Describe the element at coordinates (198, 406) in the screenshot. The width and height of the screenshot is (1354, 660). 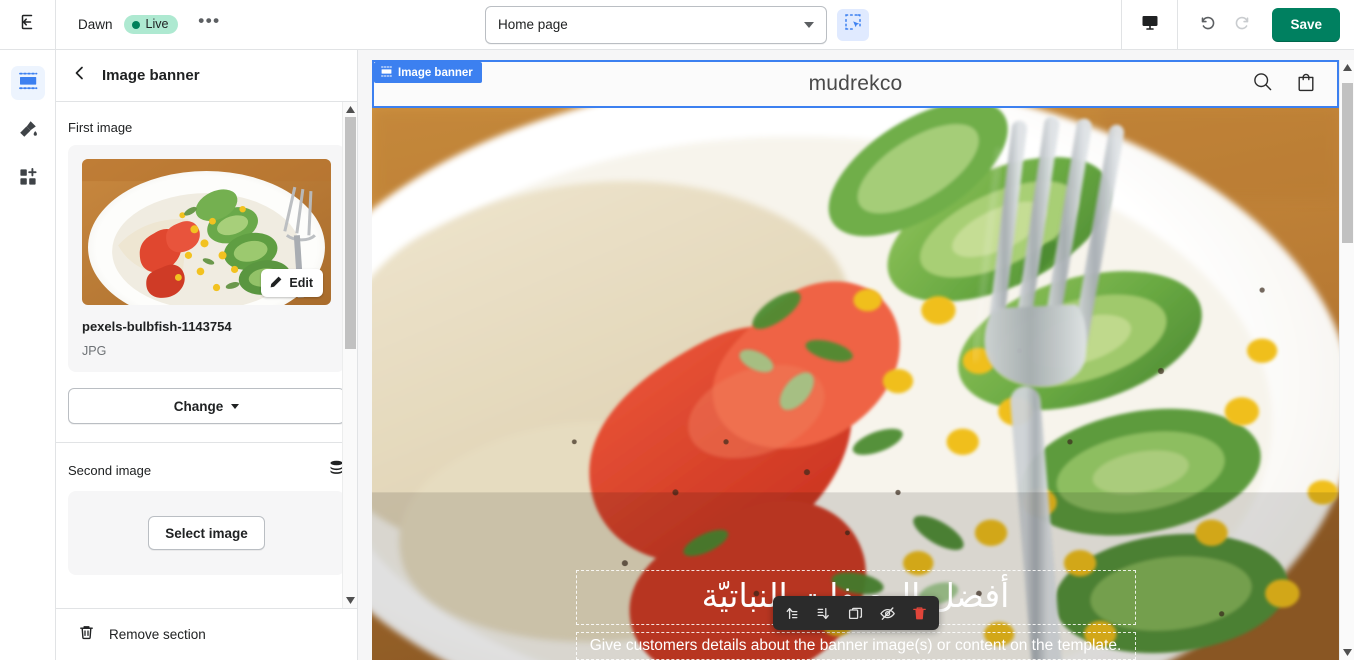
I see `change-image-label: Change` at that location.